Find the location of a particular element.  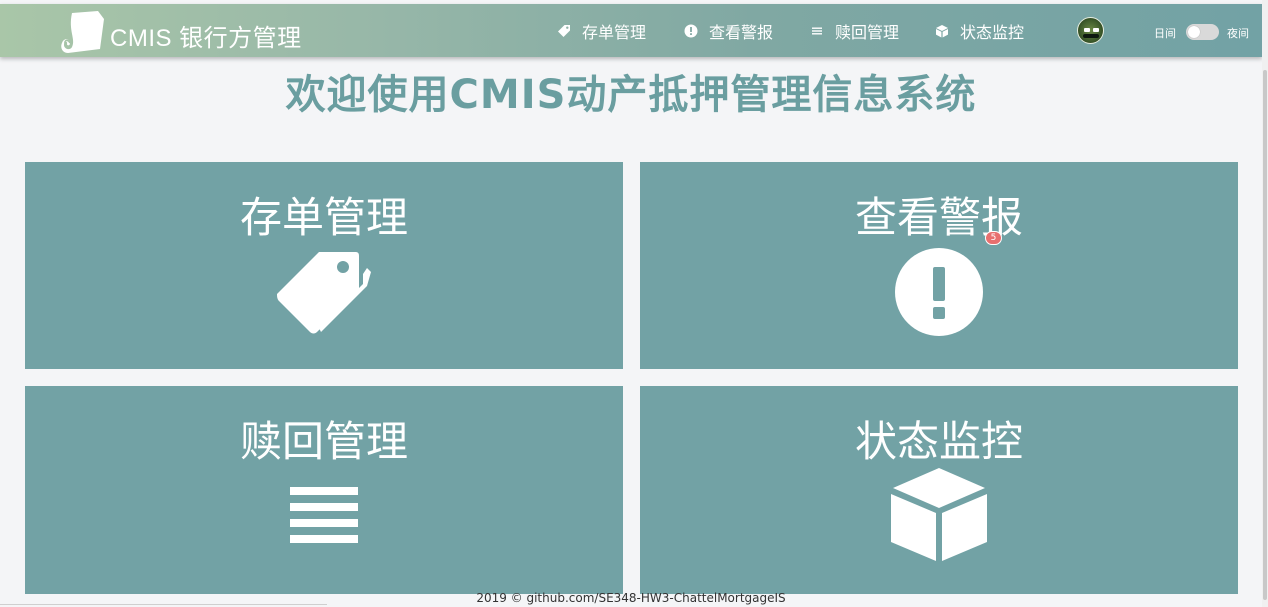

card-title: 存单管理 is located at coordinates (323, 217).